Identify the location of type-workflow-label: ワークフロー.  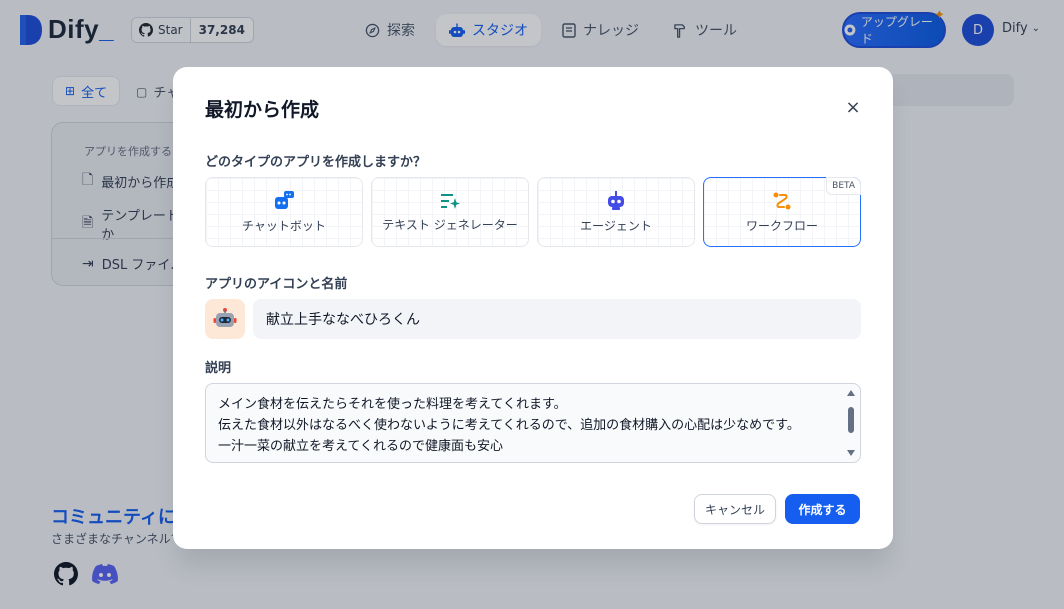
(781, 225).